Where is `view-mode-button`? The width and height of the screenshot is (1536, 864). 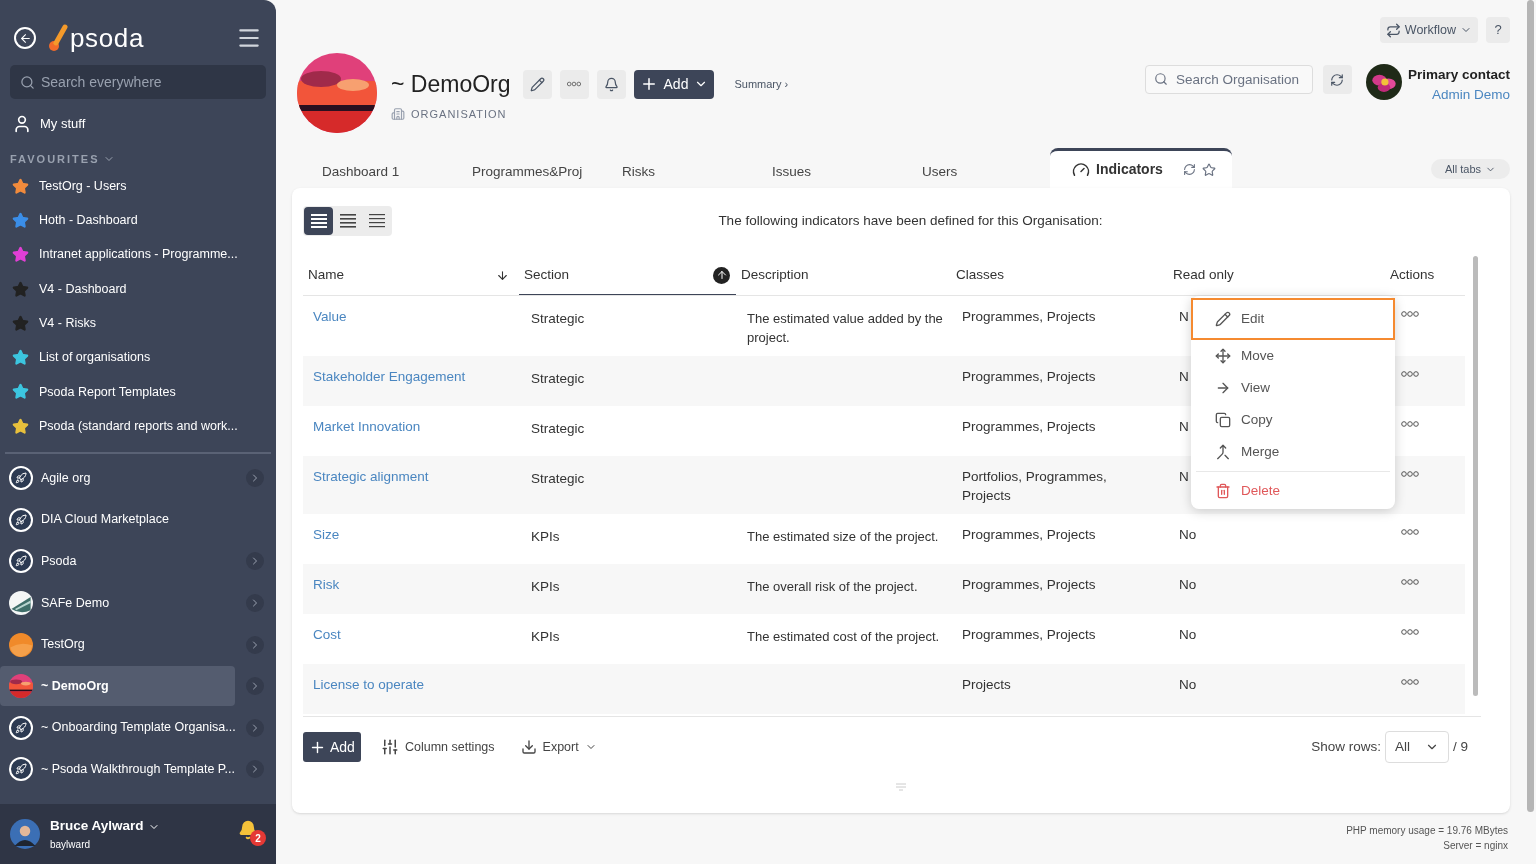
view-mode-button is located at coordinates (318, 221).